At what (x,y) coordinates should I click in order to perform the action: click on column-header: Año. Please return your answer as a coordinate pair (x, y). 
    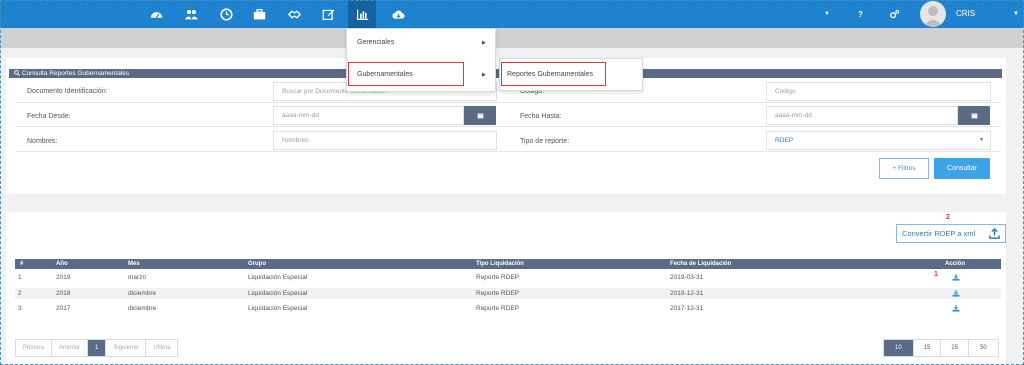
    Looking at the image, I should click on (62, 264).